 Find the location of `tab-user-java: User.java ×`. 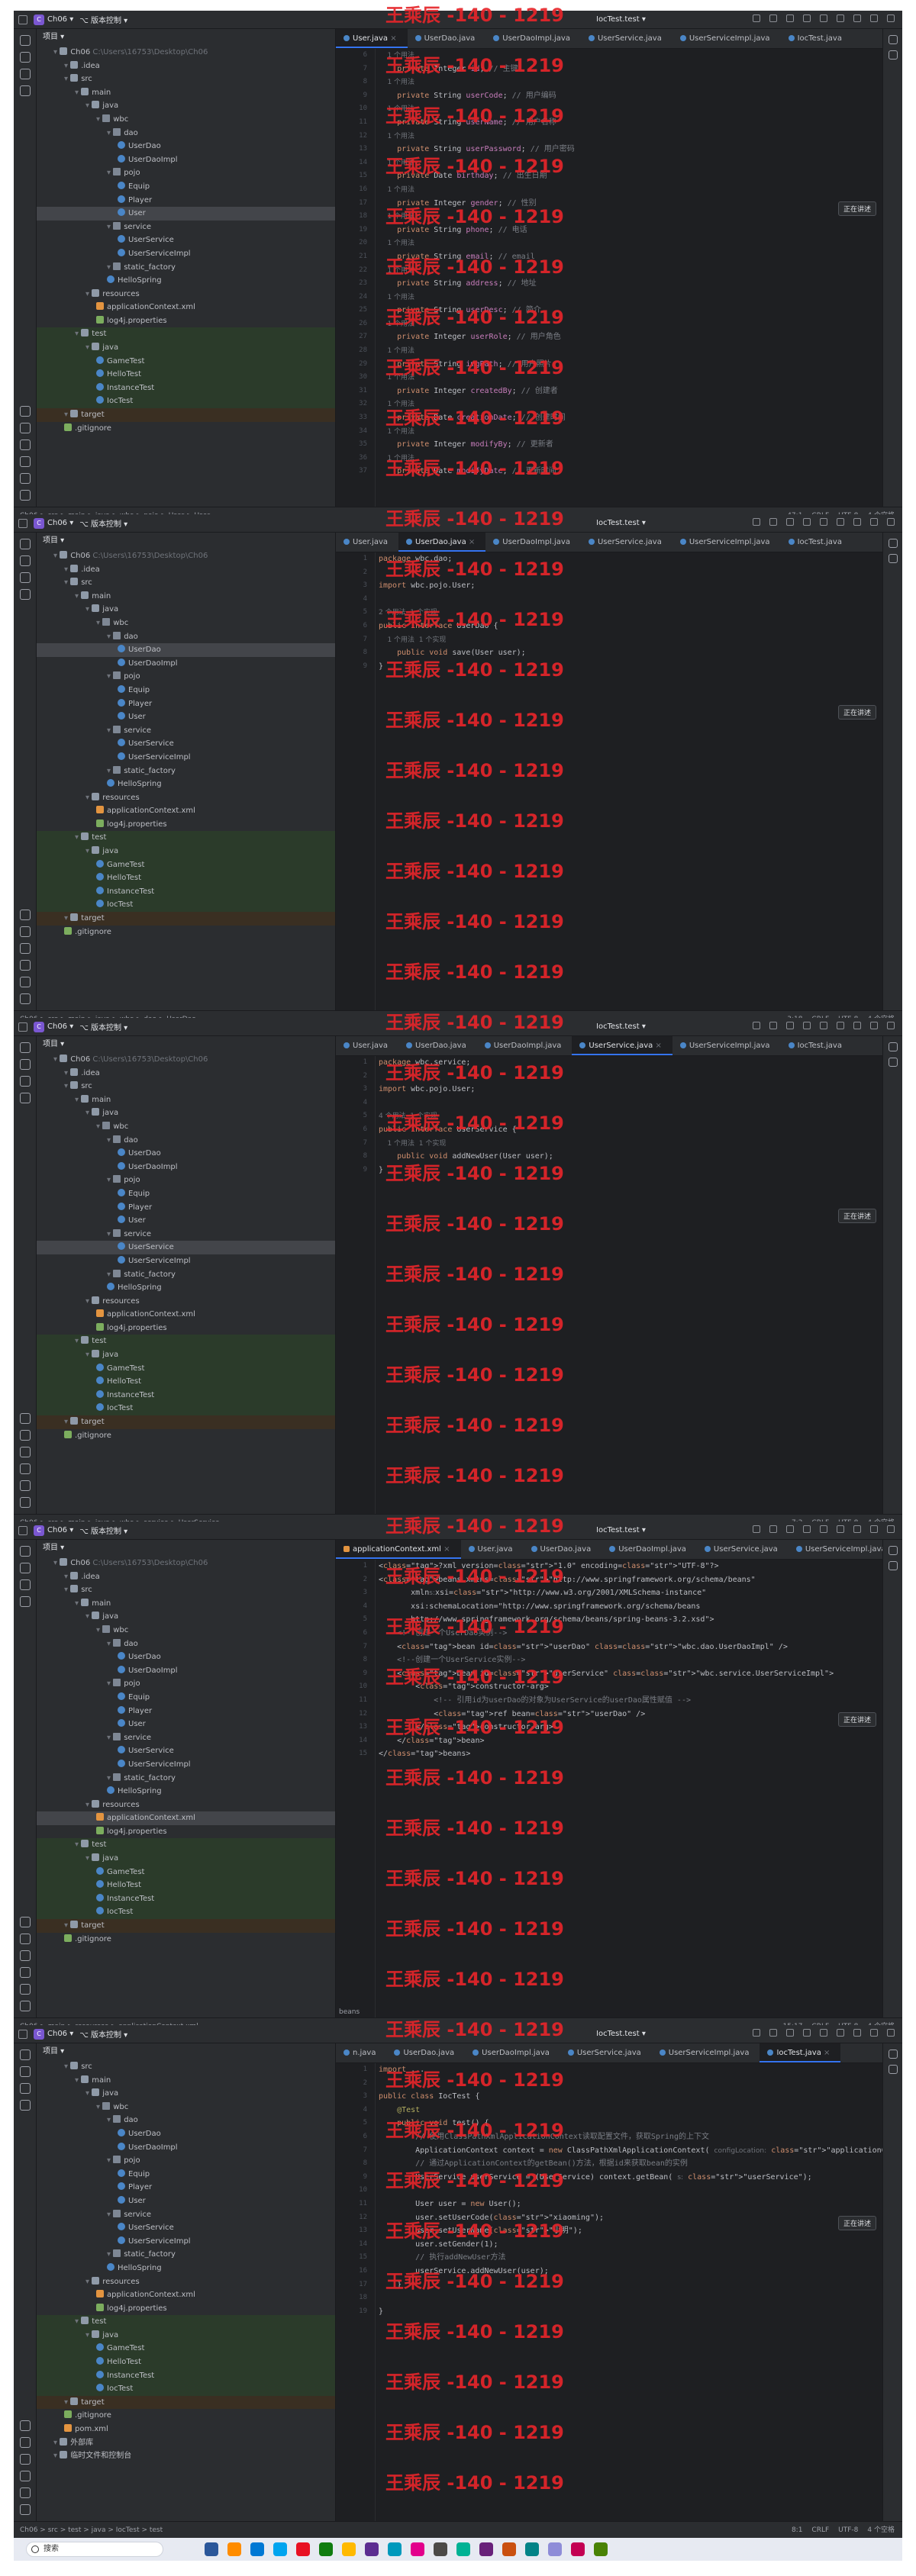

tab-user-java: User.java × is located at coordinates (372, 38).